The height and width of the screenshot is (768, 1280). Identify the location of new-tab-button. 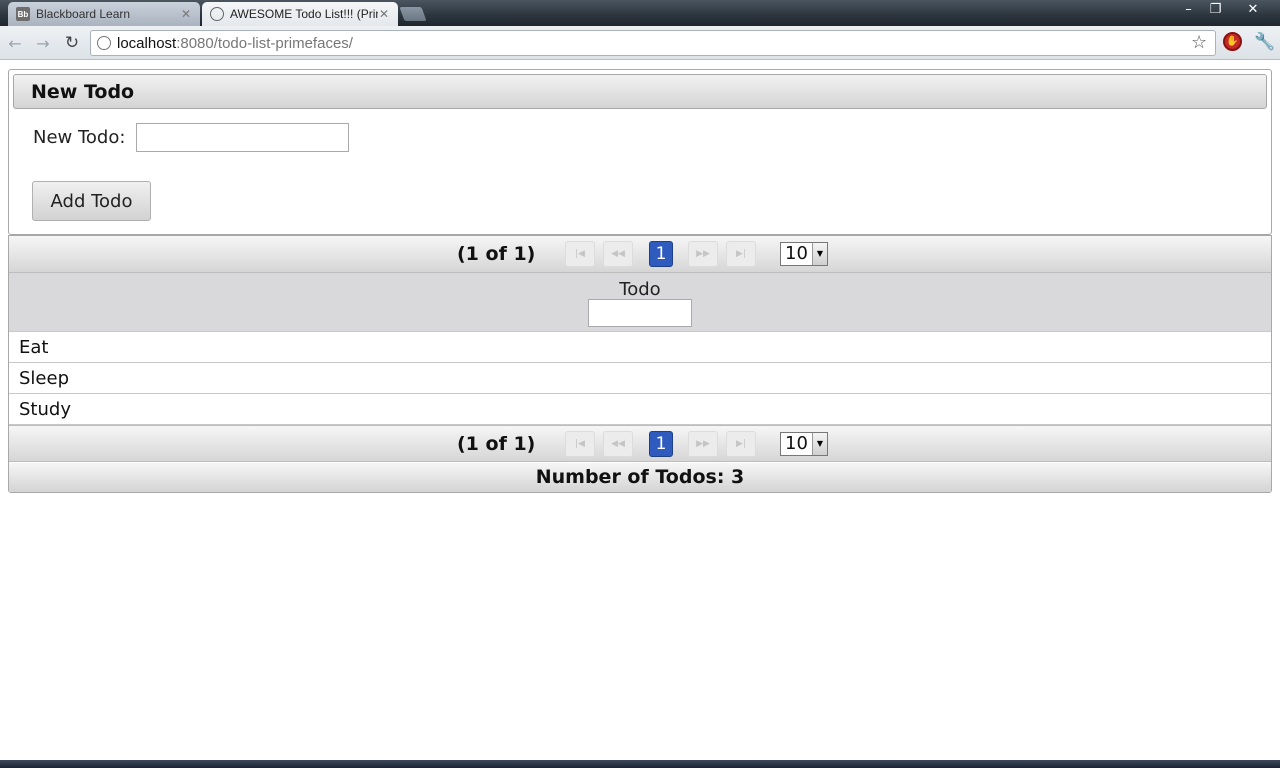
(413, 14).